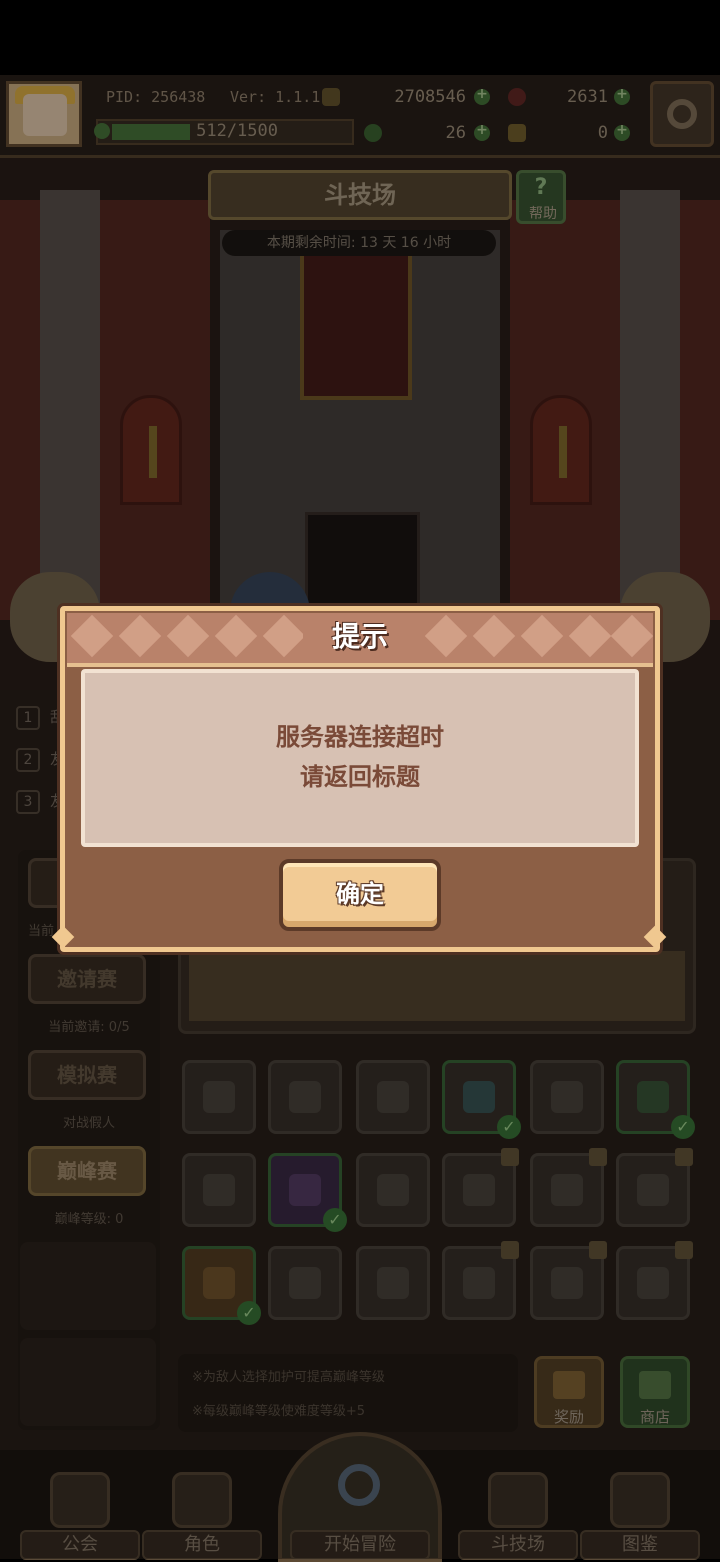  What do you see at coordinates (360, 895) in the screenshot?
I see `confirm-button: 确定` at bounding box center [360, 895].